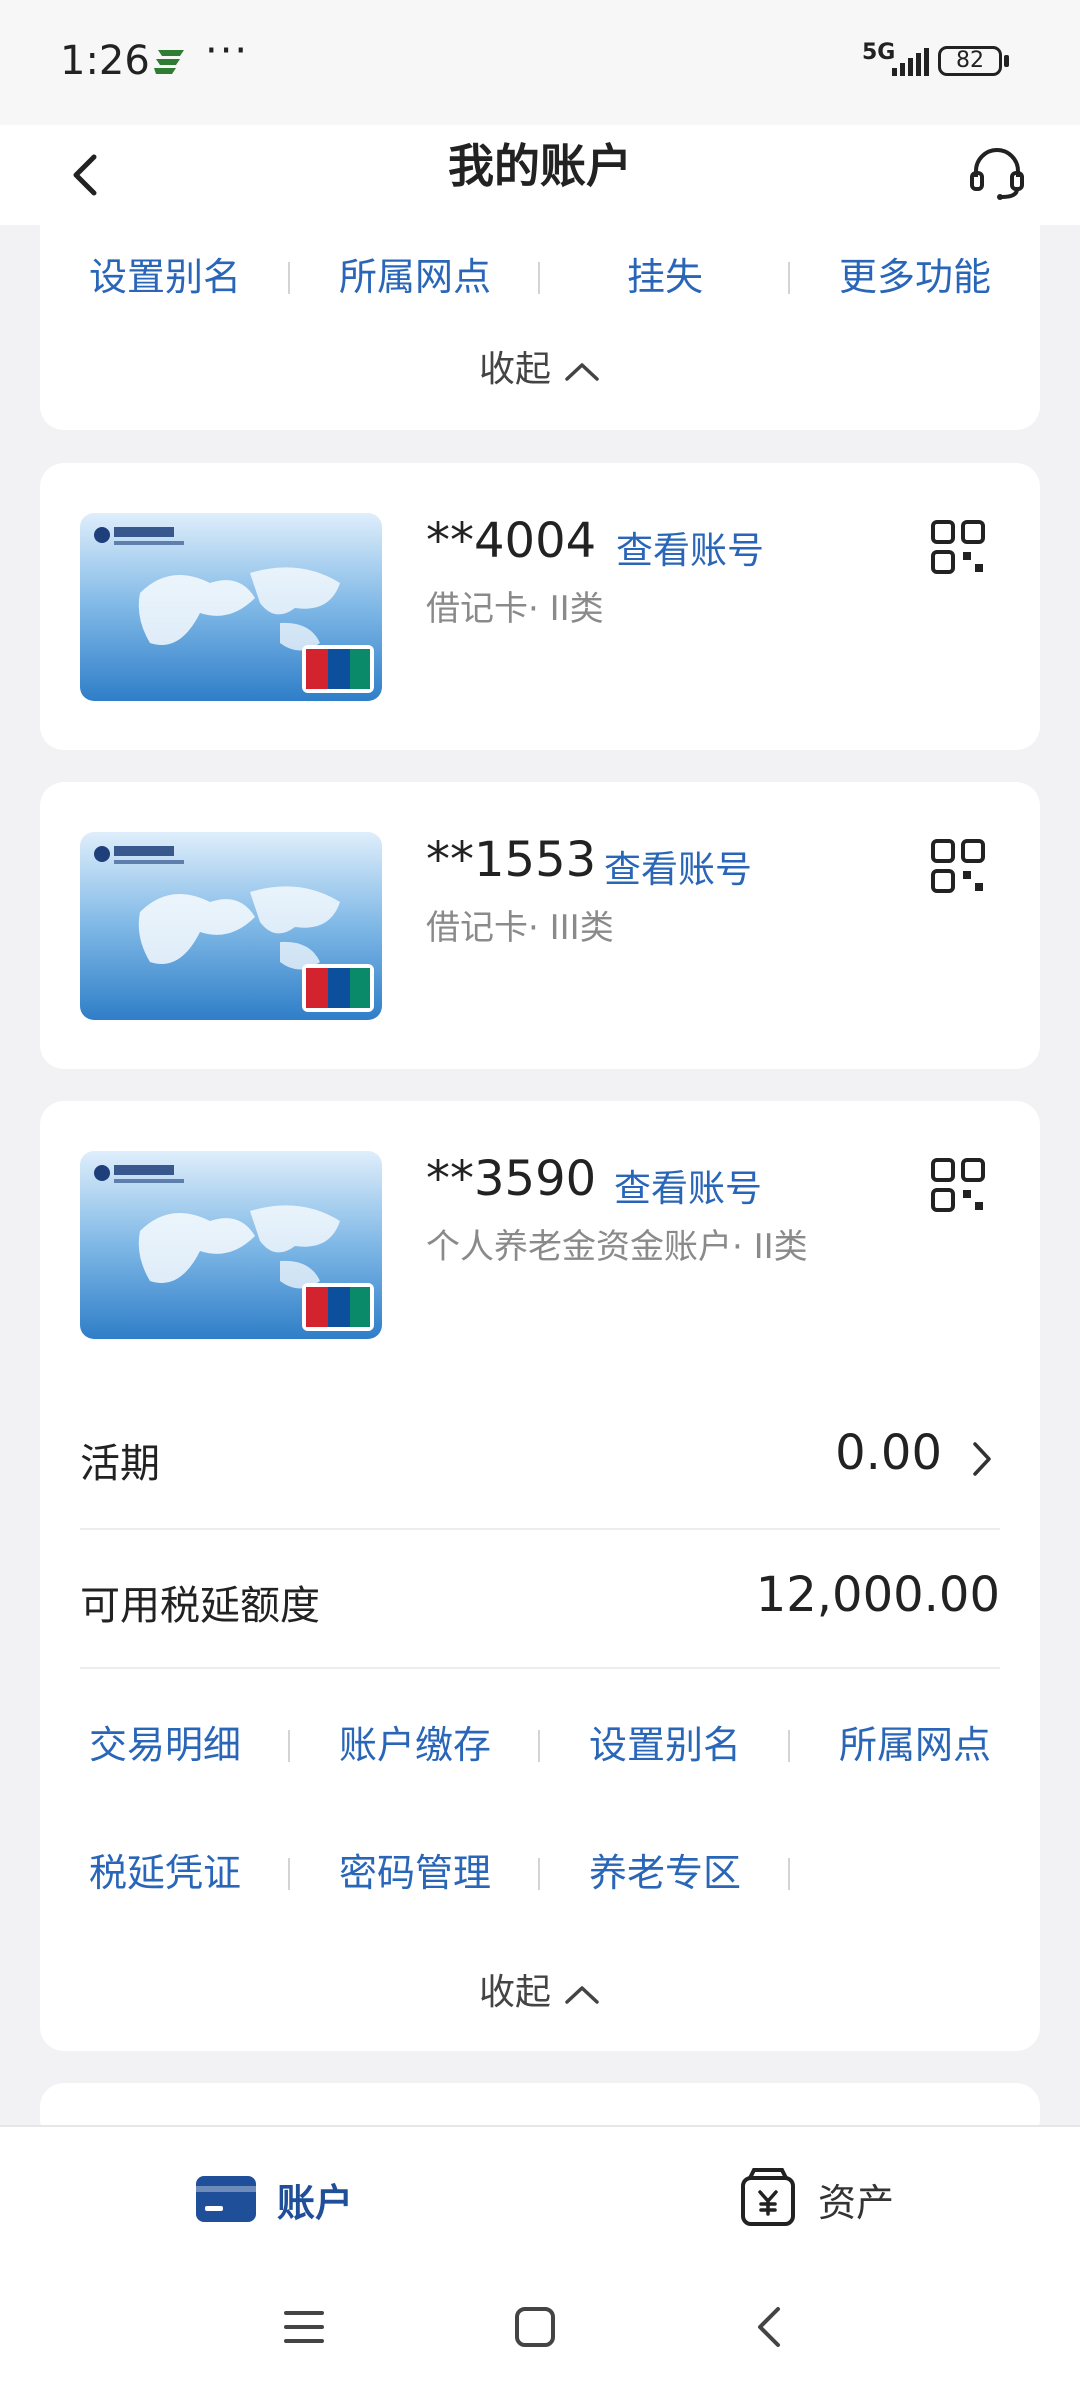 Image resolution: width=1080 pixels, height=2402 pixels. Describe the element at coordinates (910, 62) in the screenshot. I see `signal-icon` at that location.